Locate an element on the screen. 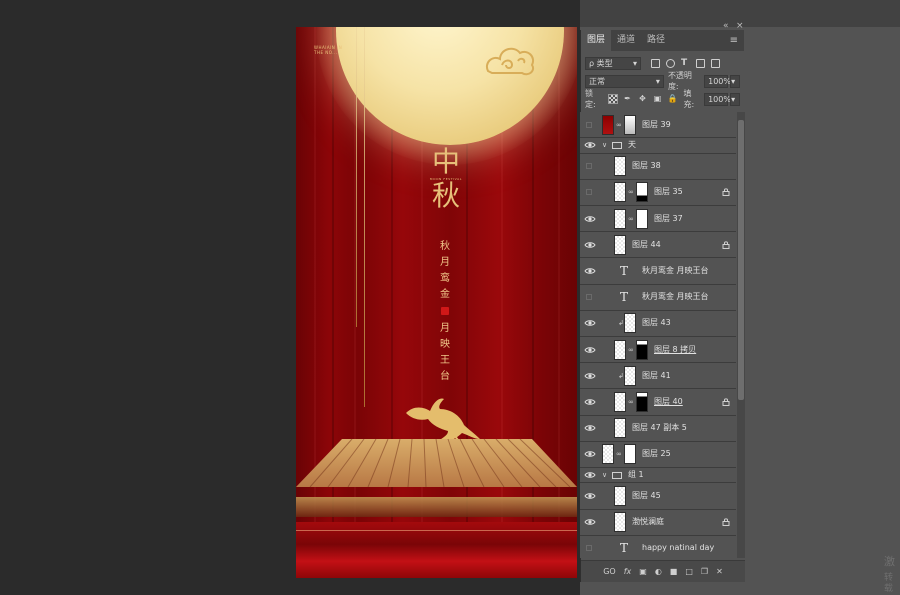  lock-transparent-icon is located at coordinates (612, 99).